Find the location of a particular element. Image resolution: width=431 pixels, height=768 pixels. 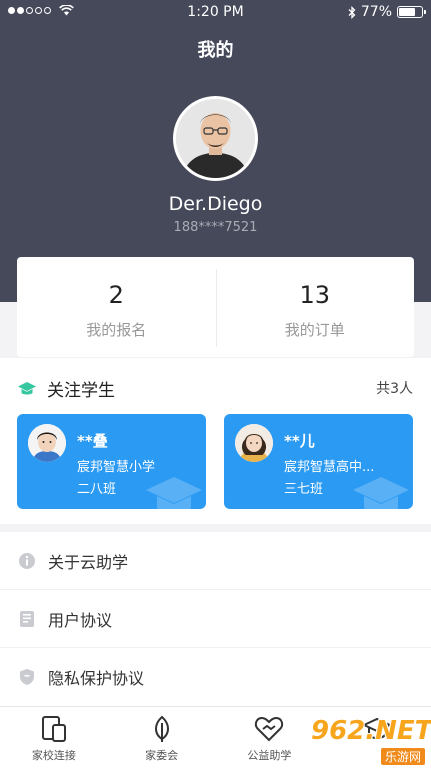

site-watermark: 962.NET 乐游网 is located at coordinates (371, 741).